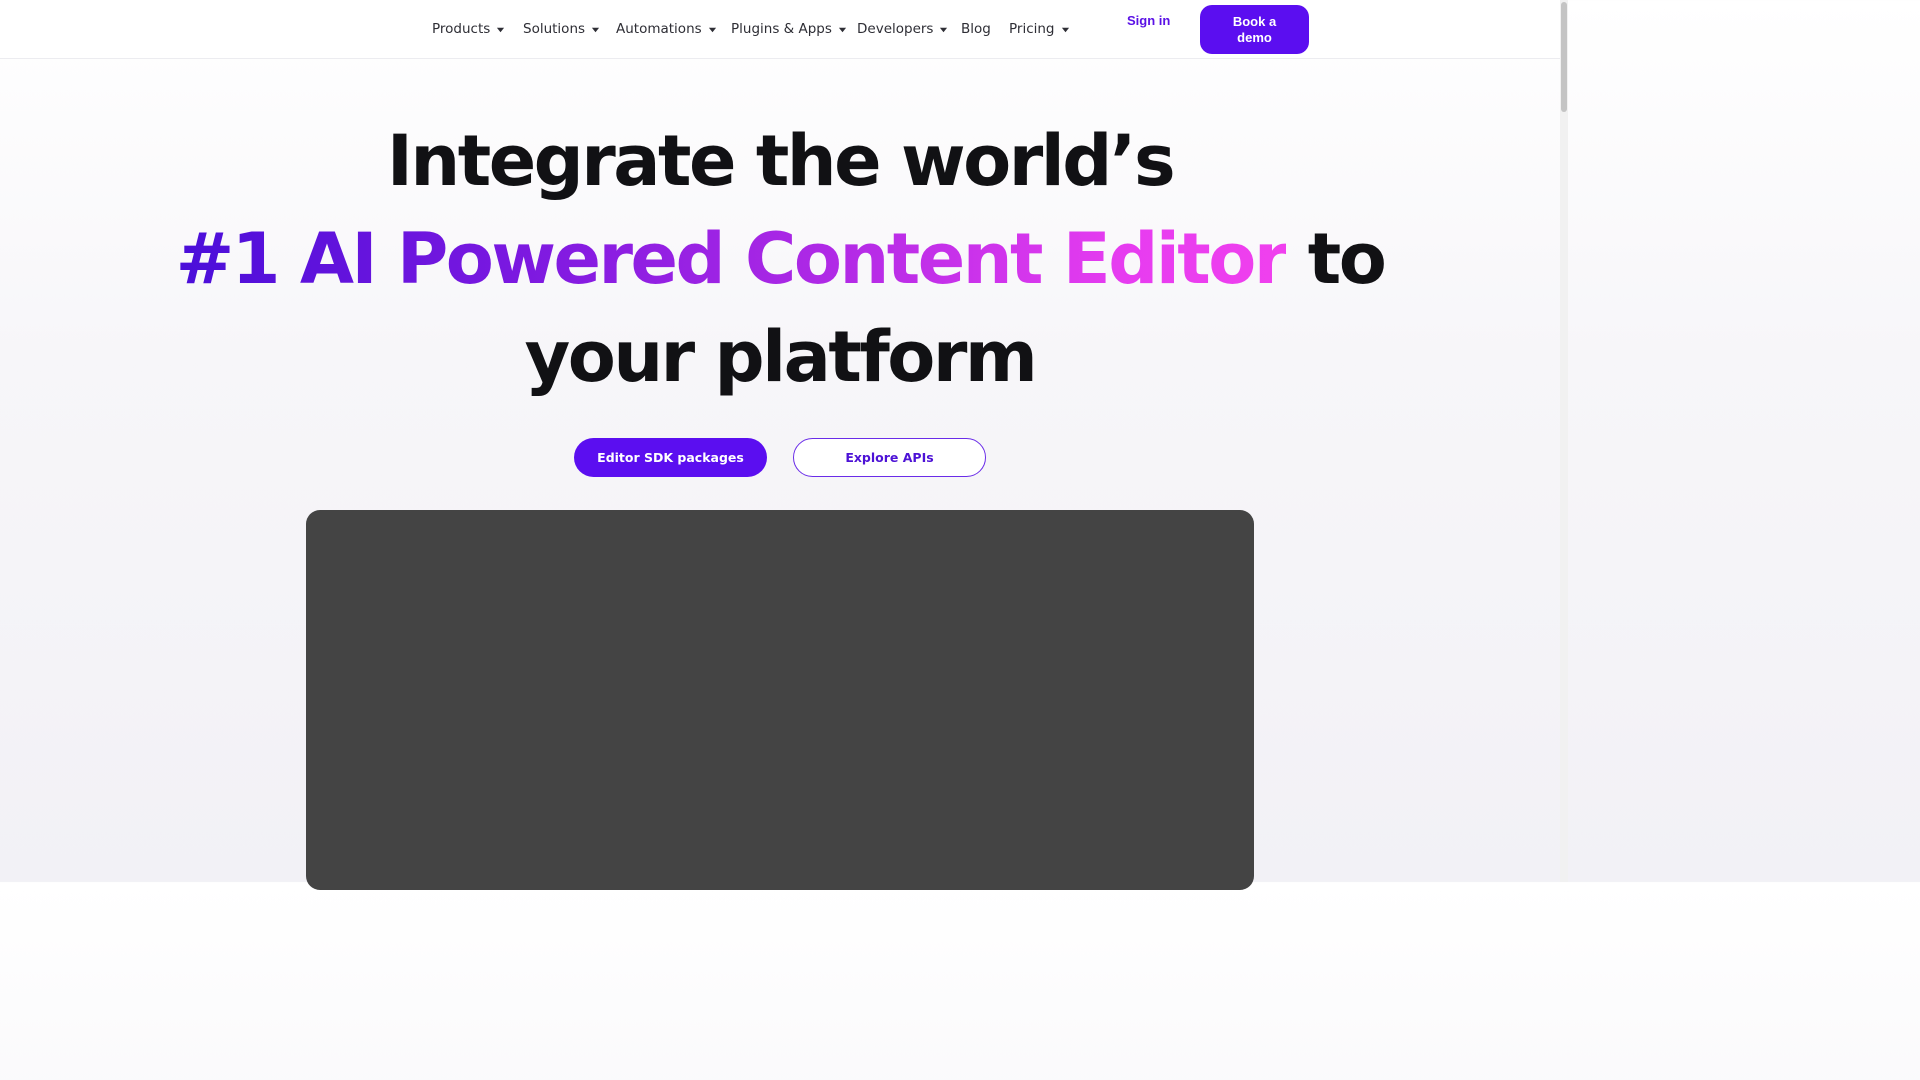  Describe the element at coordinates (895, 29) in the screenshot. I see `nav-developers-label: Developers` at that location.